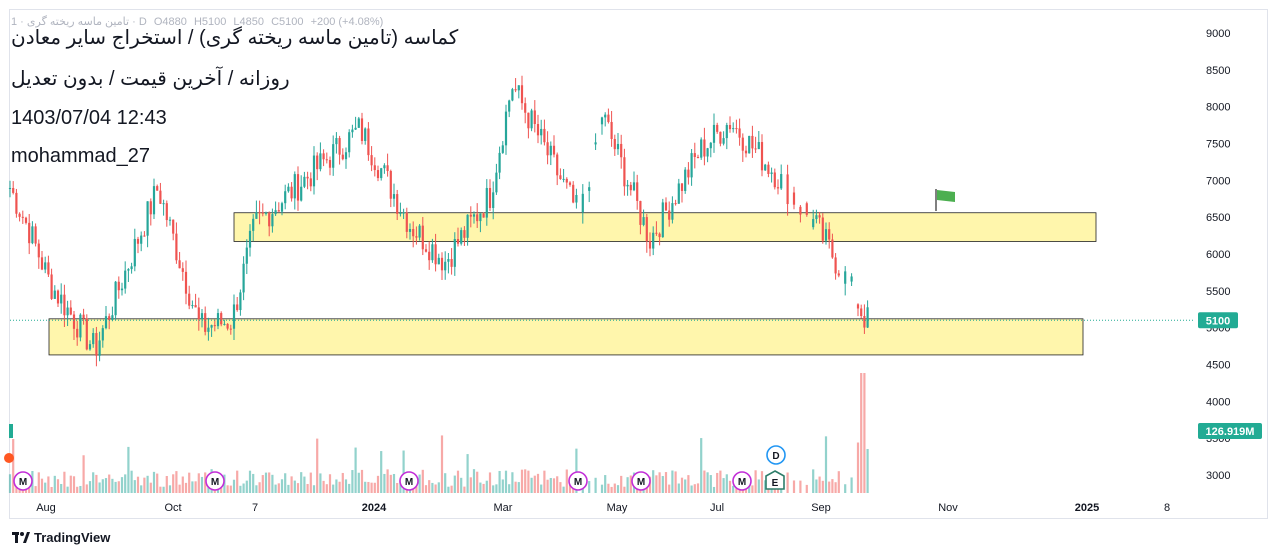  Describe the element at coordinates (72, 537) in the screenshot. I see `brand-name: TradingView` at that location.